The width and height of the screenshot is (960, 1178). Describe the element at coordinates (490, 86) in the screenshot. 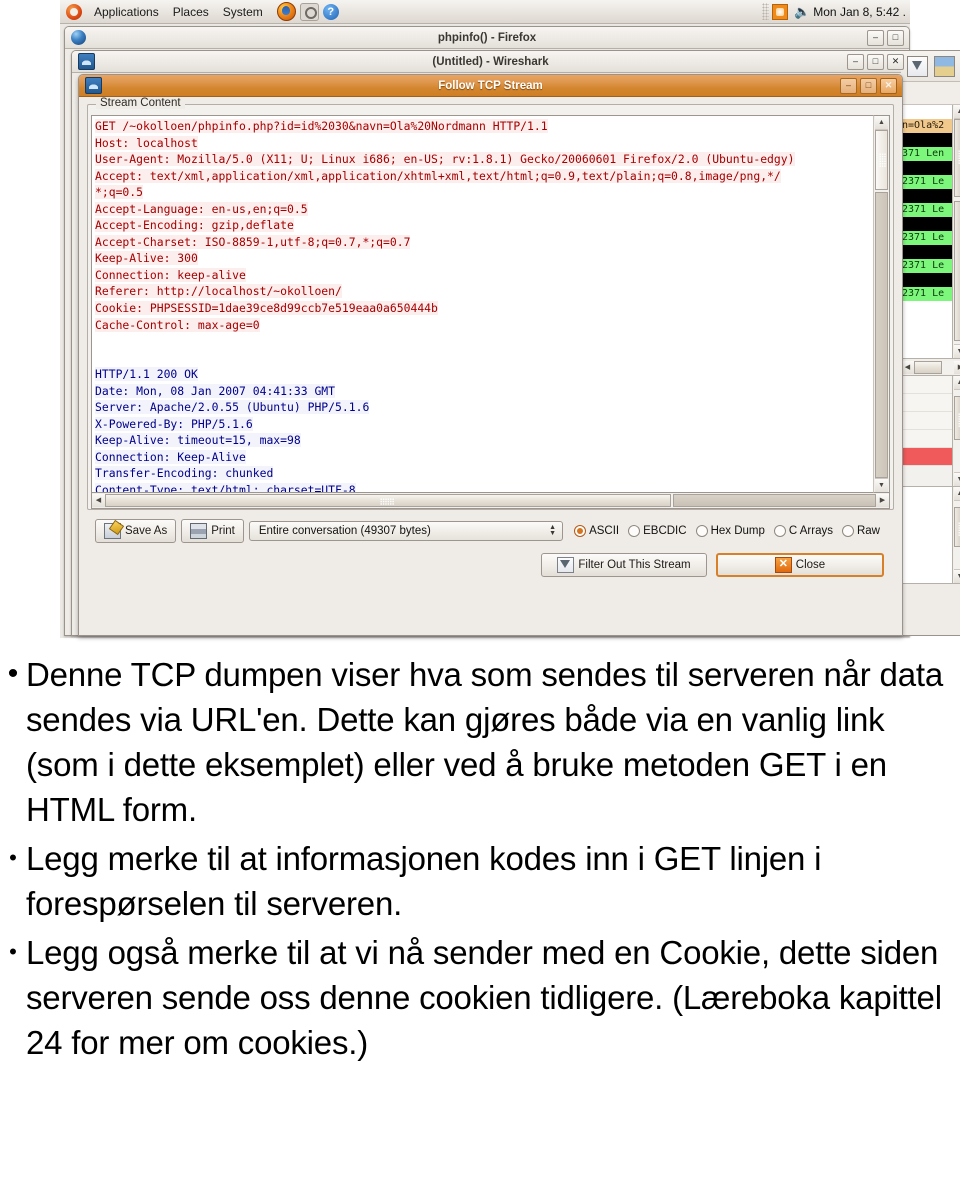

I see `dialog-titlebar: Follow TCP Stream – □ ✕` at that location.